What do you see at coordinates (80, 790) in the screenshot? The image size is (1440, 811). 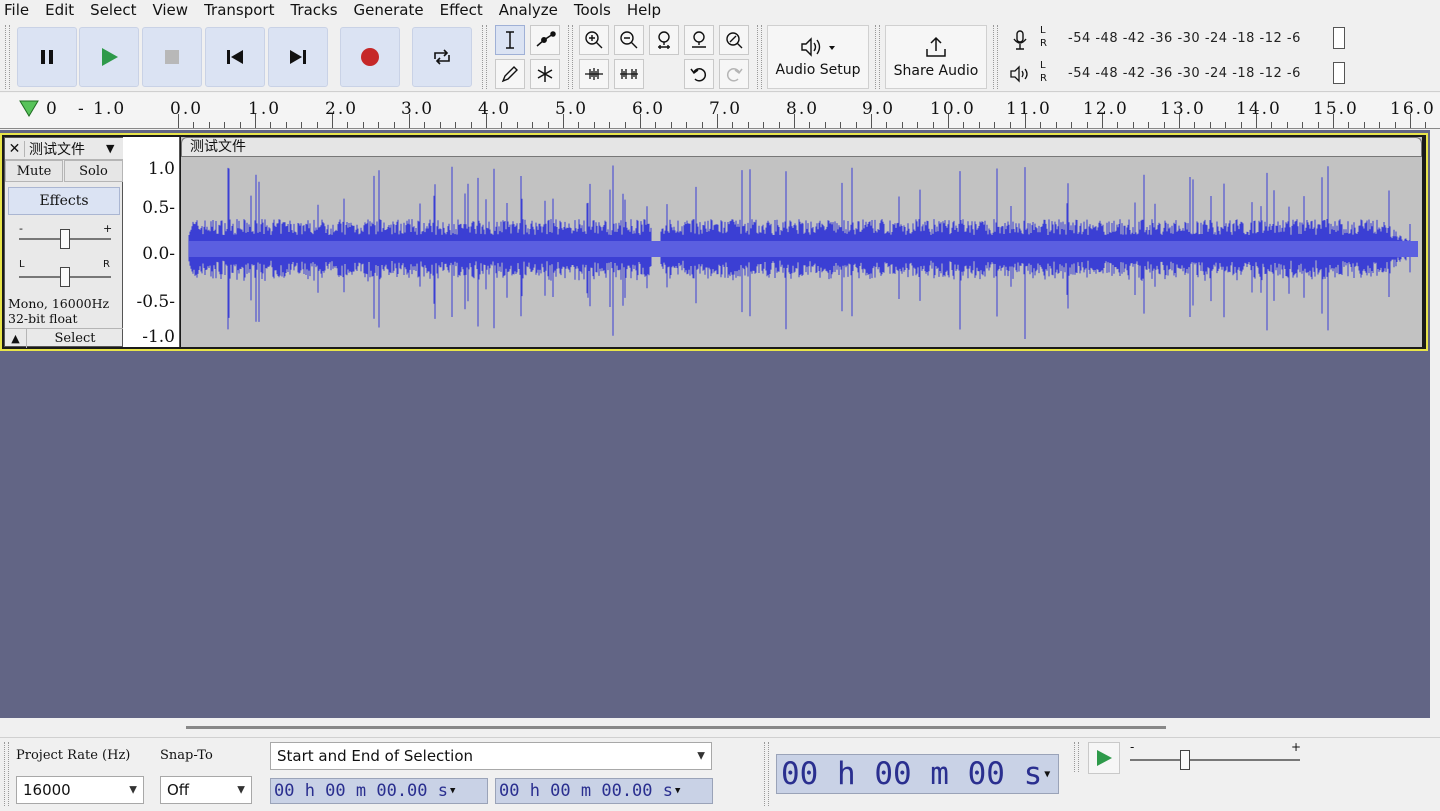 I see `project-rate-select: 16000 ▼` at bounding box center [80, 790].